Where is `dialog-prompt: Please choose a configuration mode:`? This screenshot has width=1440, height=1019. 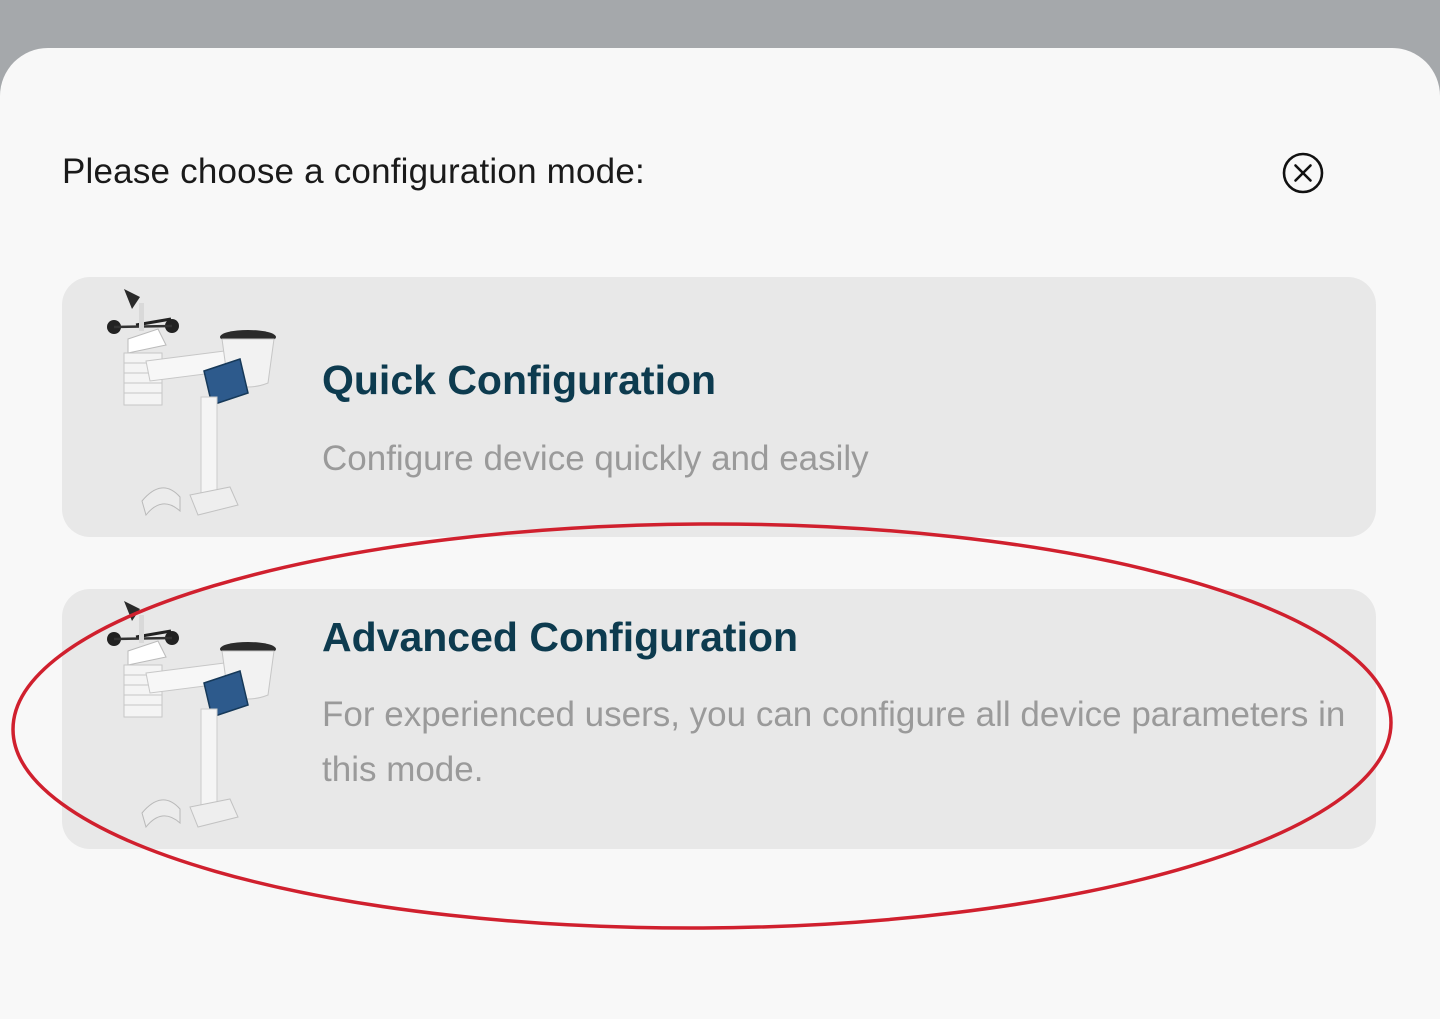 dialog-prompt: Please choose a configuration mode: is located at coordinates (353, 171).